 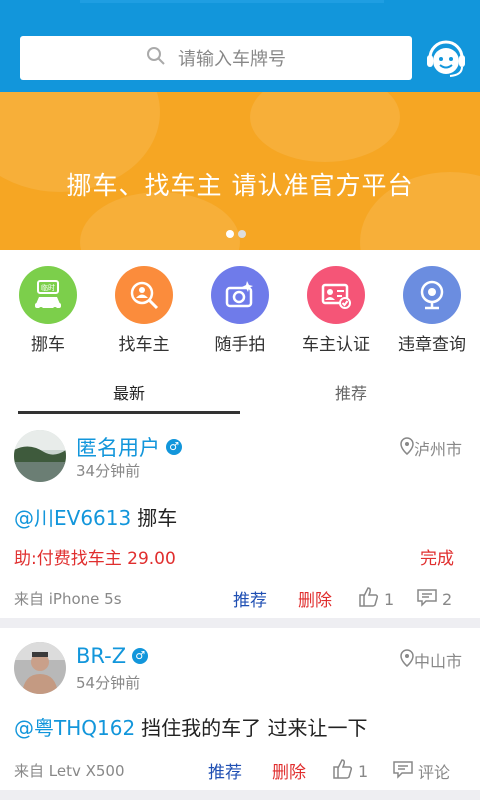 I want to click on plate-mention-link: @粤THQ162, so click(x=74, y=728).